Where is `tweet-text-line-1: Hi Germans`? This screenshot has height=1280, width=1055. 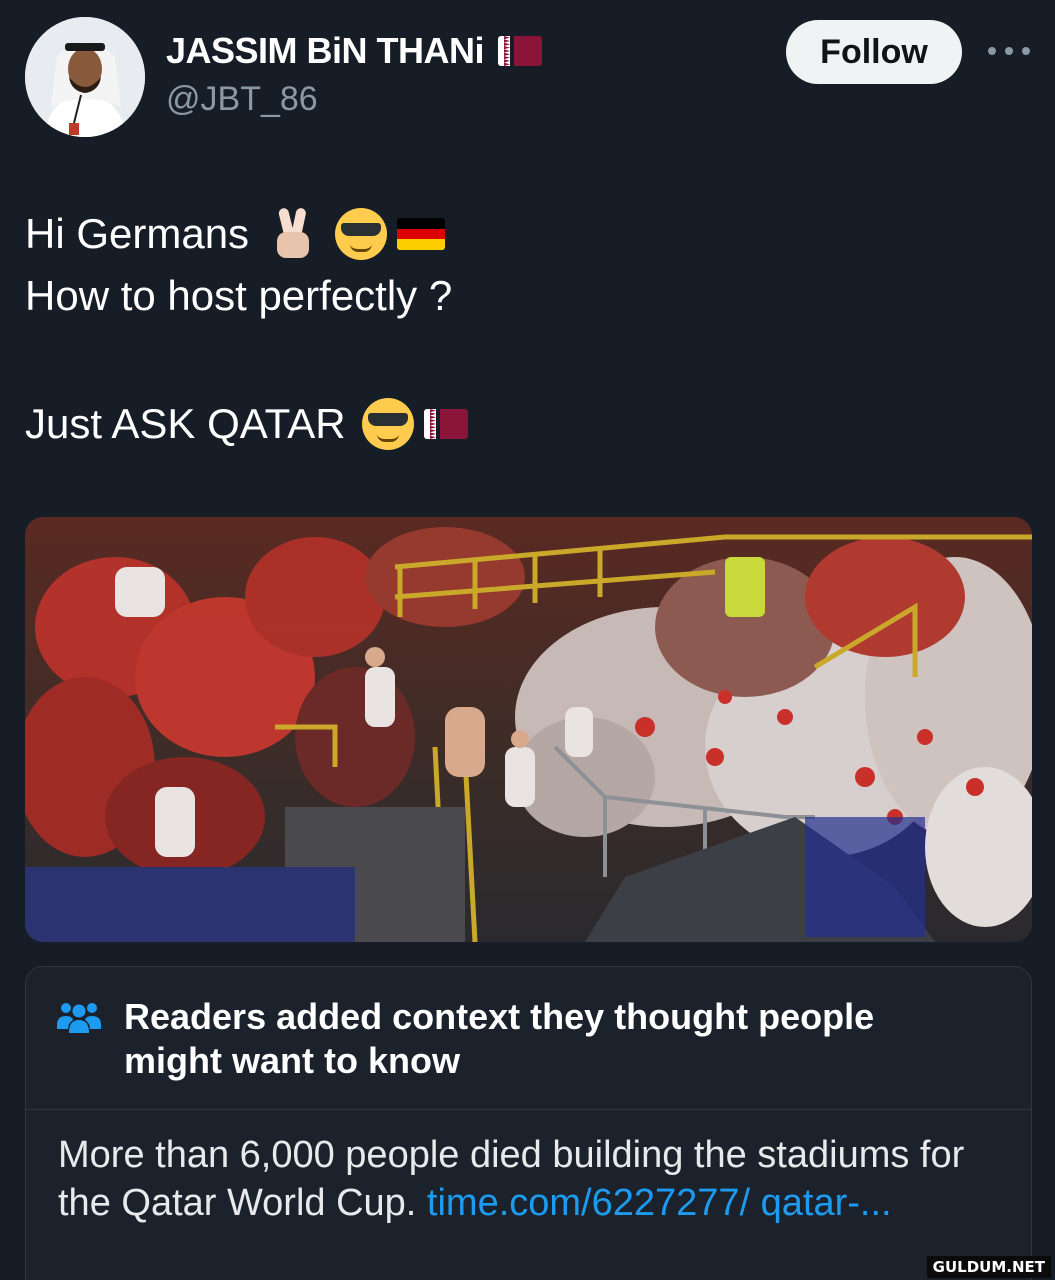 tweet-text-line-1: Hi Germans is located at coordinates (137, 233).